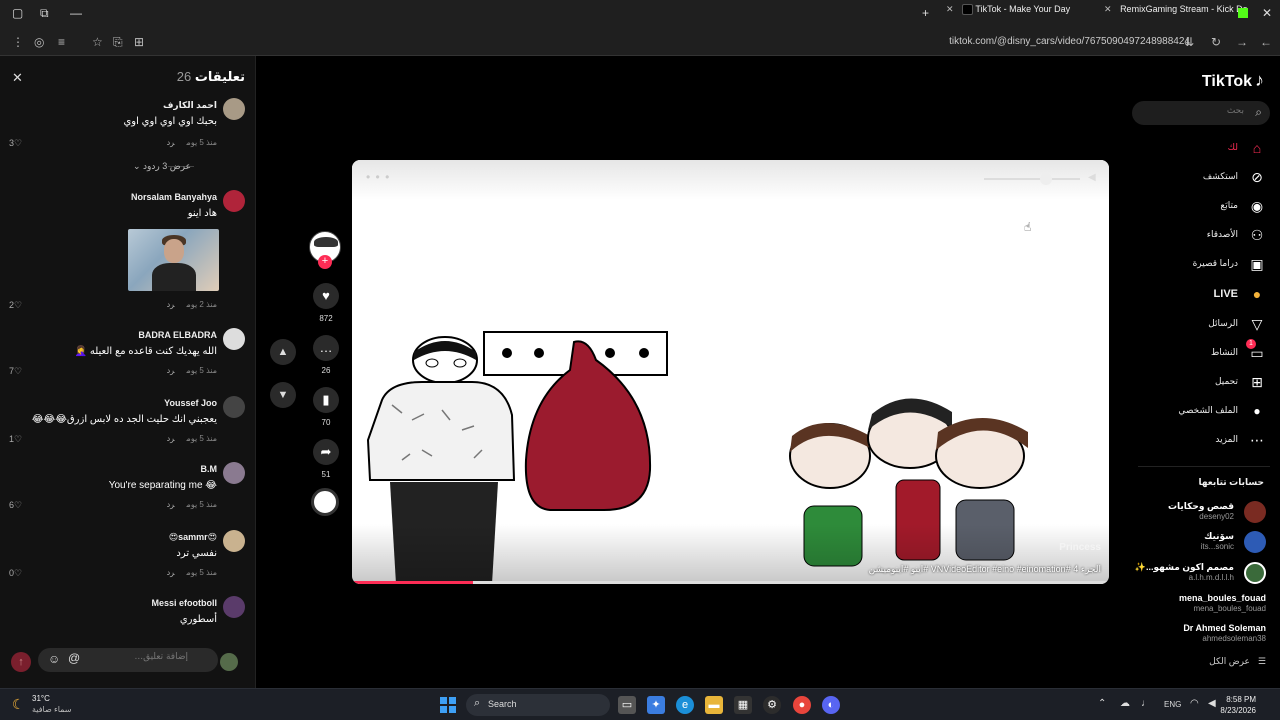 The height and width of the screenshot is (720, 1280). Describe the element at coordinates (21, 662) in the screenshot. I see `send-comment-button: ↑` at that location.